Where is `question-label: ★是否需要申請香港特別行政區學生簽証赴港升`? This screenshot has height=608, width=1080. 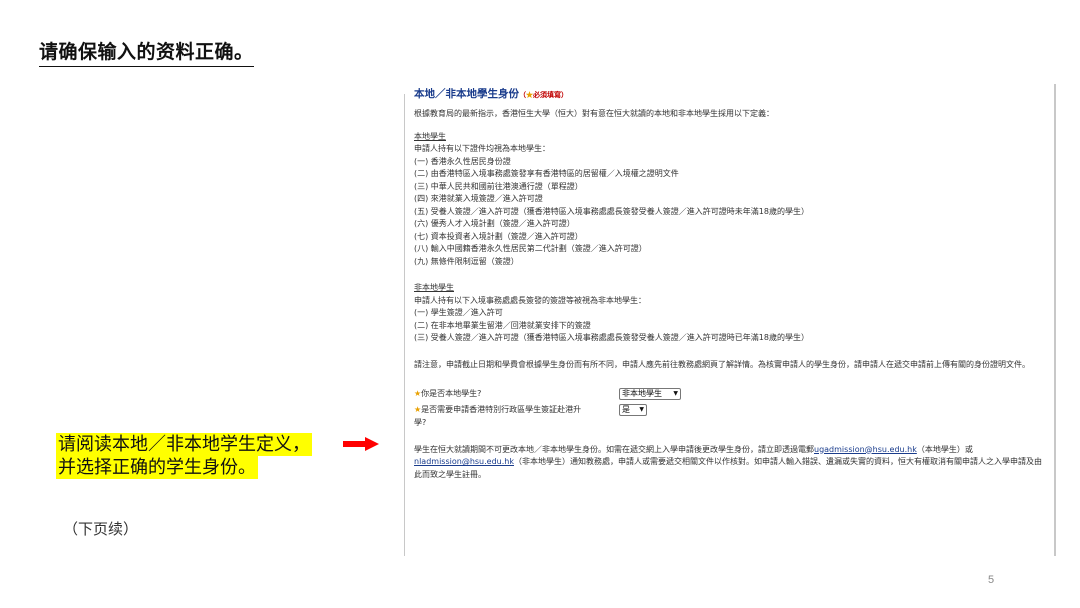 question-label: ★是否需要申請香港特別行政區學生簽証赴港升 is located at coordinates (516, 410).